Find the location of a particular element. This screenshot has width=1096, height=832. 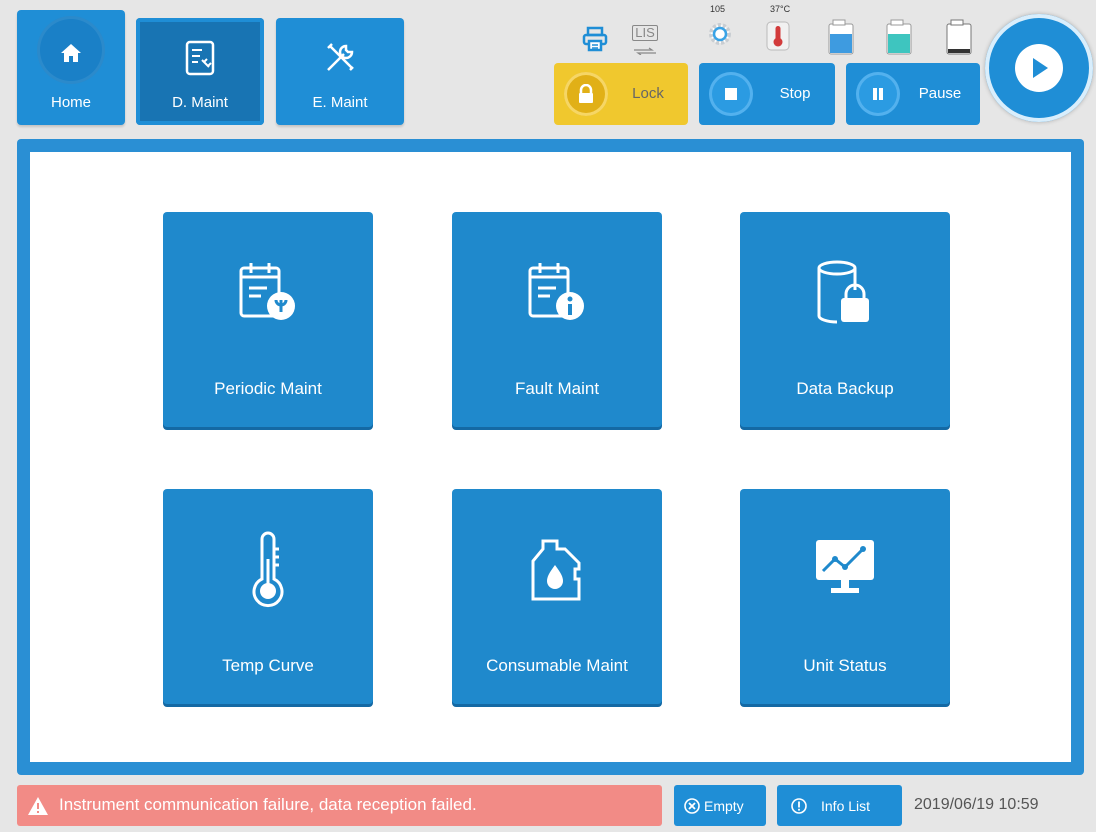

tile-label: Data Backup is located at coordinates (845, 388).